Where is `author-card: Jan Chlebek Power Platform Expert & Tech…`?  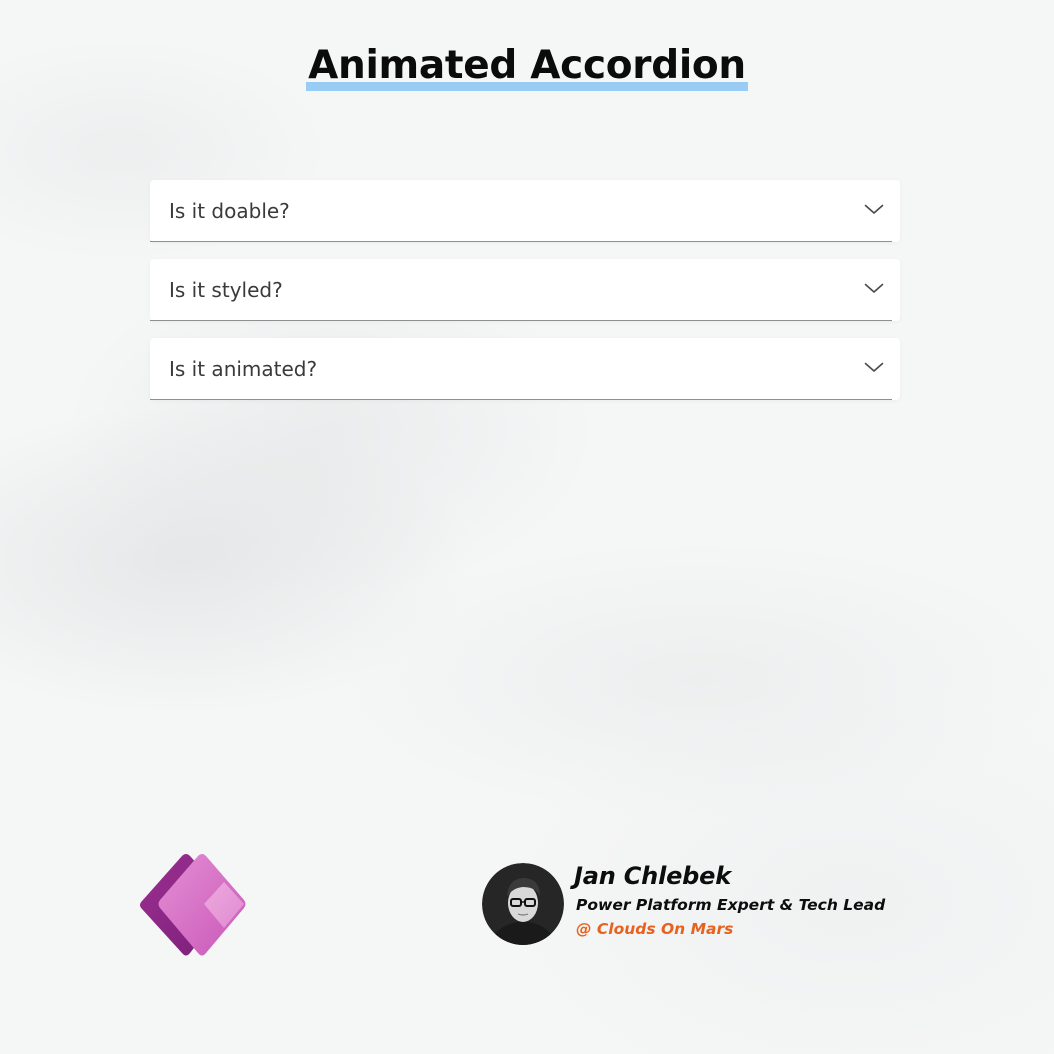 author-card: Jan Chlebek Power Platform Expert & Tech… is located at coordinates (684, 904).